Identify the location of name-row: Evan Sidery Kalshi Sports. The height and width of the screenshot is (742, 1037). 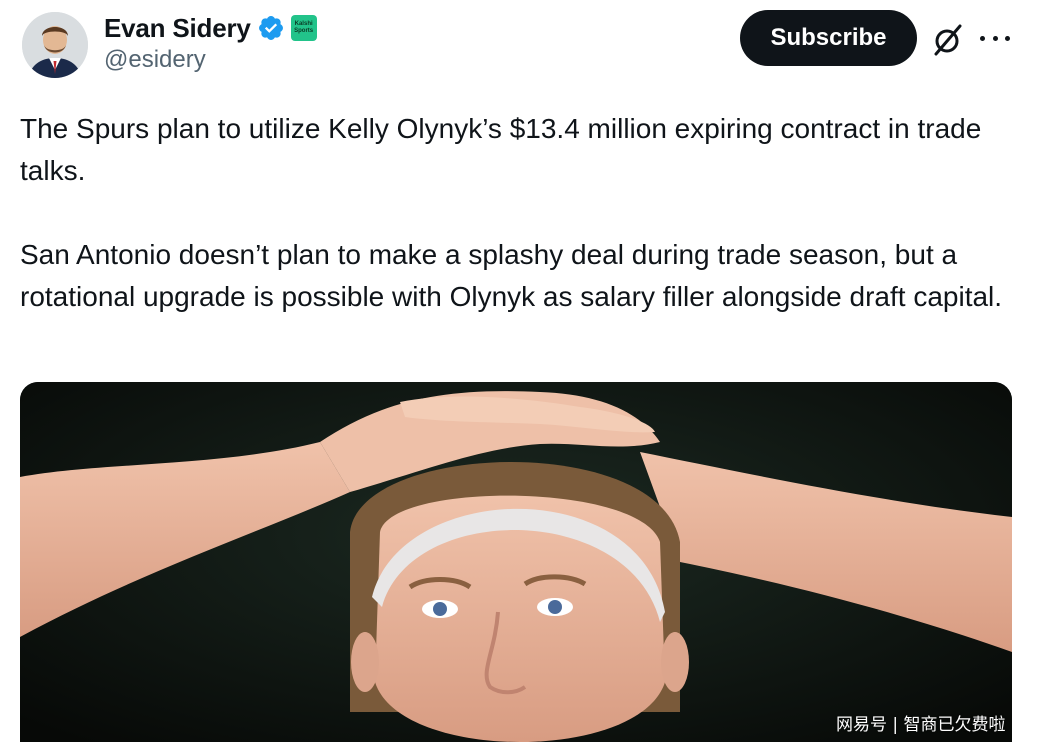
(210, 28).